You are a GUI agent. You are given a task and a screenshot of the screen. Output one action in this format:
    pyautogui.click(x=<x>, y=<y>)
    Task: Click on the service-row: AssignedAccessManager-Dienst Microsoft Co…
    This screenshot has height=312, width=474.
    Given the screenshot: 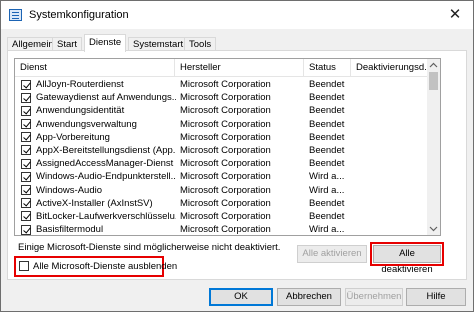 What is the action you would take?
    pyautogui.click(x=221, y=163)
    